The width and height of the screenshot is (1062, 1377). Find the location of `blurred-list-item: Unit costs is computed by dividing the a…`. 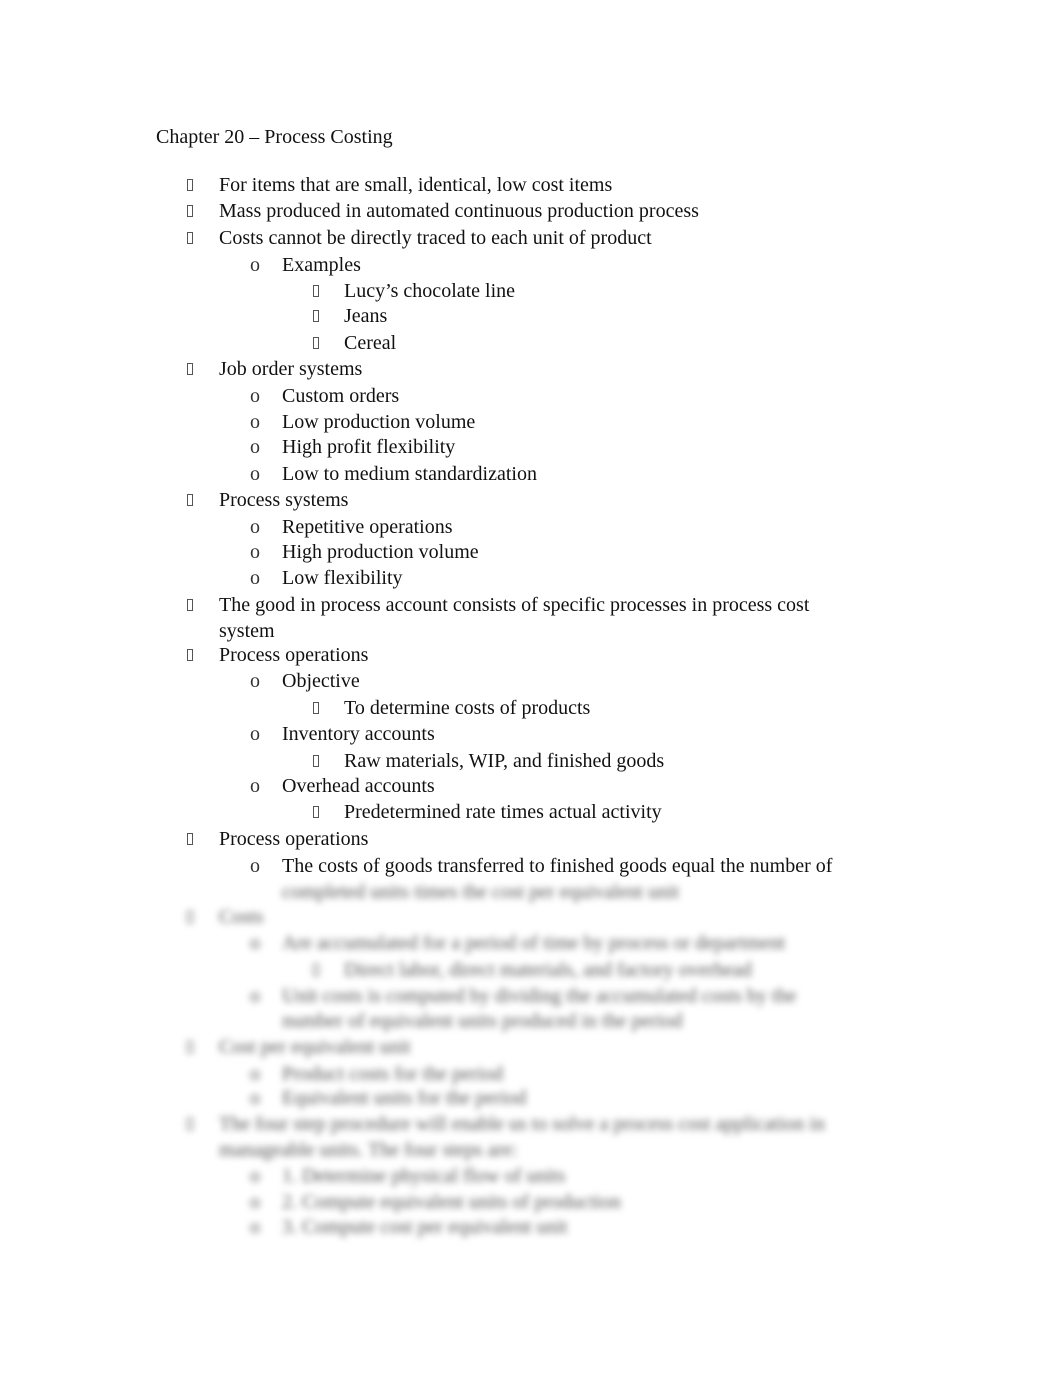

blurred-list-item: Unit costs is computed by dividing the a… is located at coordinates (539, 996).